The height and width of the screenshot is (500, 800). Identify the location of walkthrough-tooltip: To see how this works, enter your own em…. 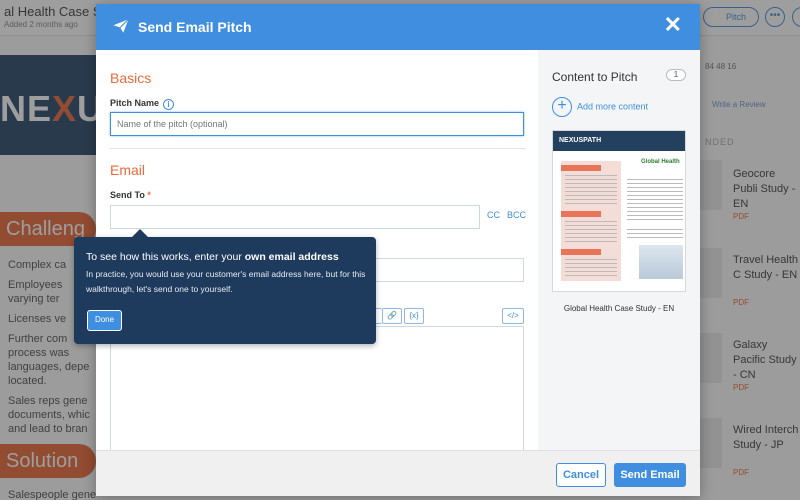
(225, 286).